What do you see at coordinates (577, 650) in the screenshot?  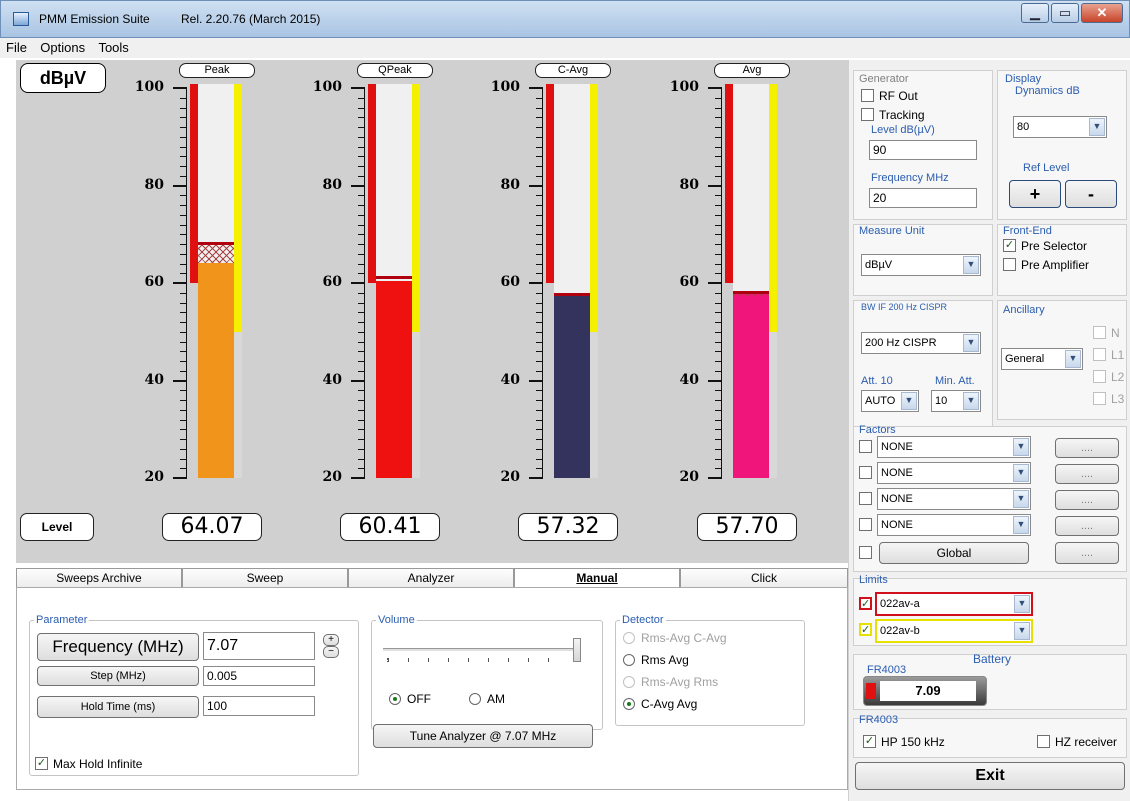 I see `volume-slider-thumb` at bounding box center [577, 650].